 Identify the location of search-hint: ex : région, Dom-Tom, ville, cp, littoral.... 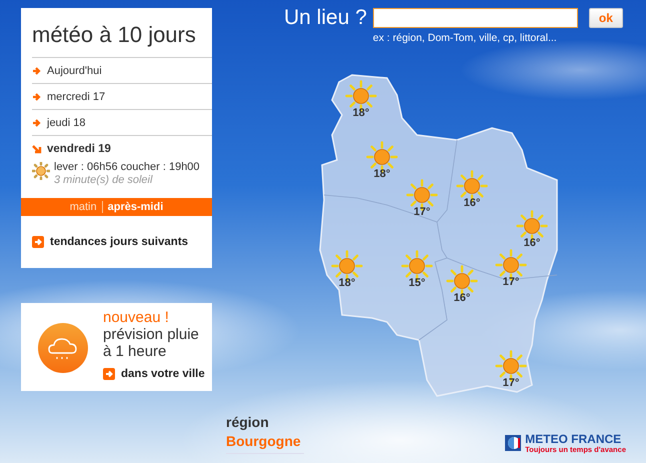
(465, 38).